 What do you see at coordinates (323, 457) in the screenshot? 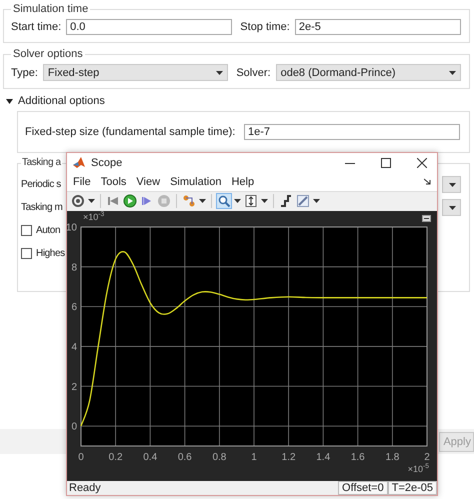
I see `tick-label: 1.4` at bounding box center [323, 457].